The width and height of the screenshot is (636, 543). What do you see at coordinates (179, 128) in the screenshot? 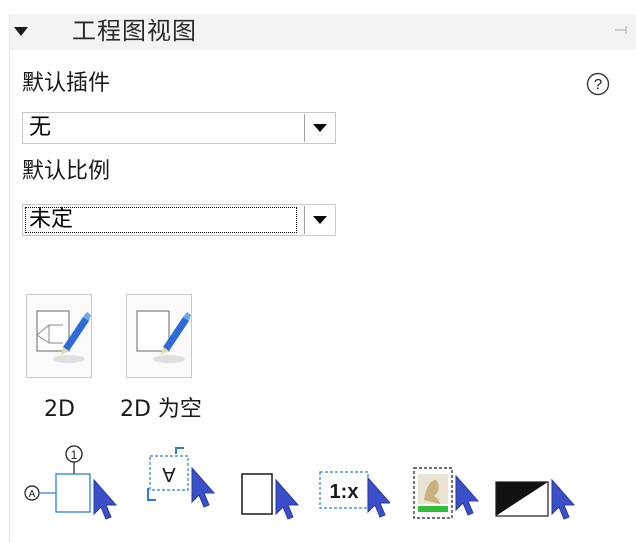
I see `default-plugin-select: 无` at bounding box center [179, 128].